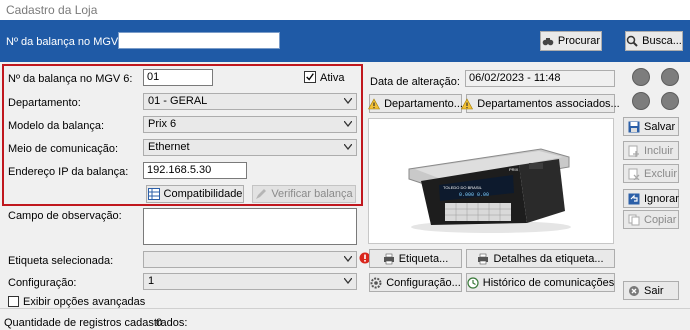 The image size is (690, 330). What do you see at coordinates (68, 42) in the screenshot?
I see `search-label: Nº da balança no MGV 6:` at bounding box center [68, 42].